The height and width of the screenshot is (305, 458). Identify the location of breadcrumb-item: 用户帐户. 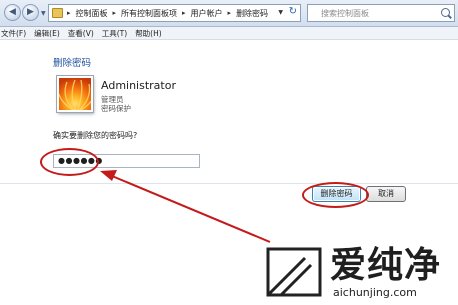
(207, 13).